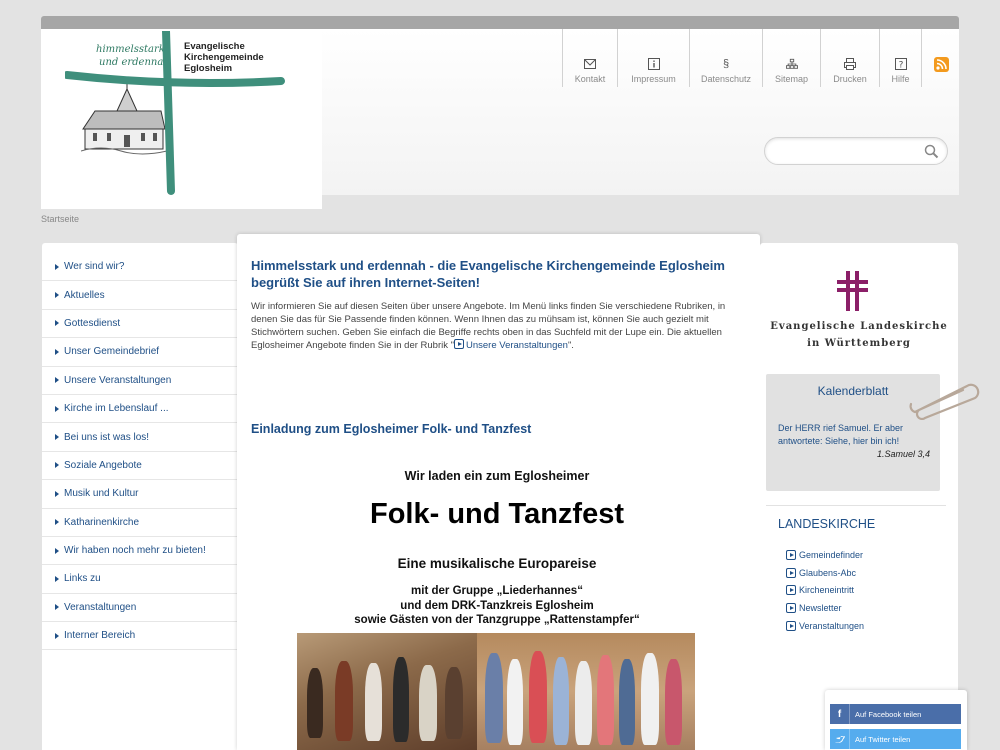 The height and width of the screenshot is (750, 1000). What do you see at coordinates (653, 64) in the screenshot?
I see `info-icon` at bounding box center [653, 64].